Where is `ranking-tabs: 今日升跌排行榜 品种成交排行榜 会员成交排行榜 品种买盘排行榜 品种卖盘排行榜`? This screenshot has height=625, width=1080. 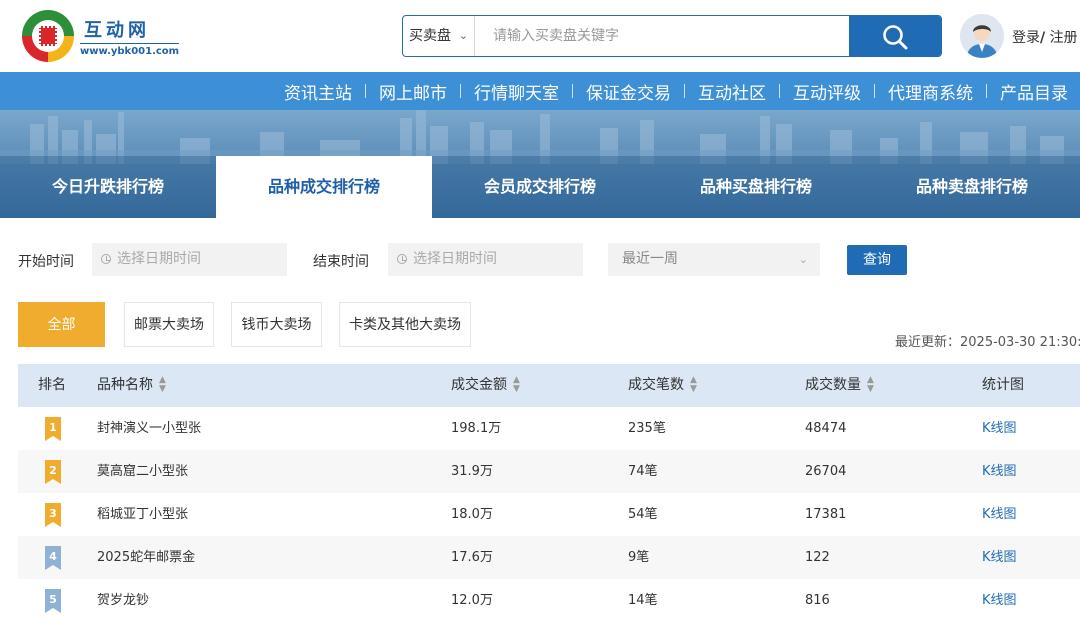
ranking-tabs: 今日升跌排行榜 品种成交排行榜 会员成交排行榜 品种买盘排行榜 品种卖盘排行榜 is located at coordinates (540, 187).